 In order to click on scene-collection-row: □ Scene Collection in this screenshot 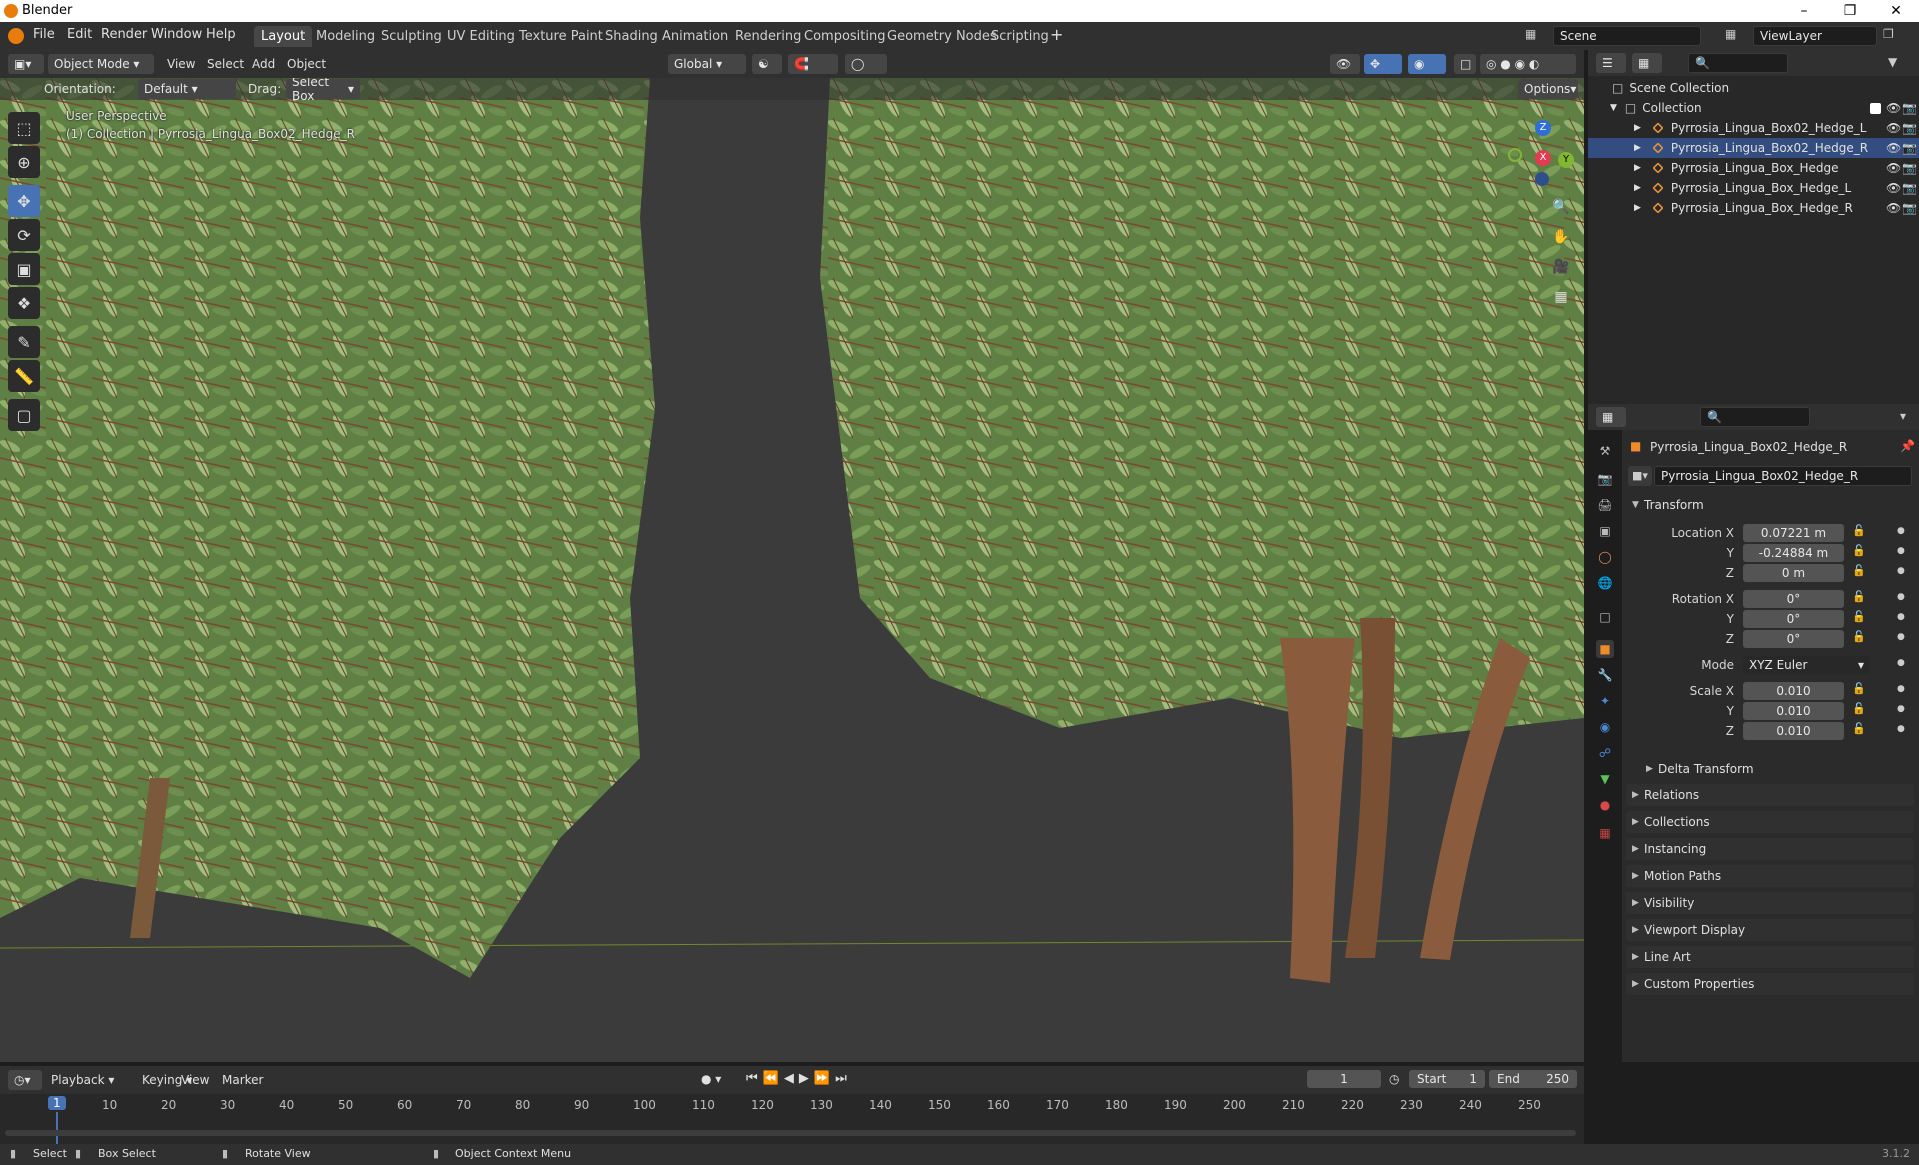, I will do `click(1753, 88)`.